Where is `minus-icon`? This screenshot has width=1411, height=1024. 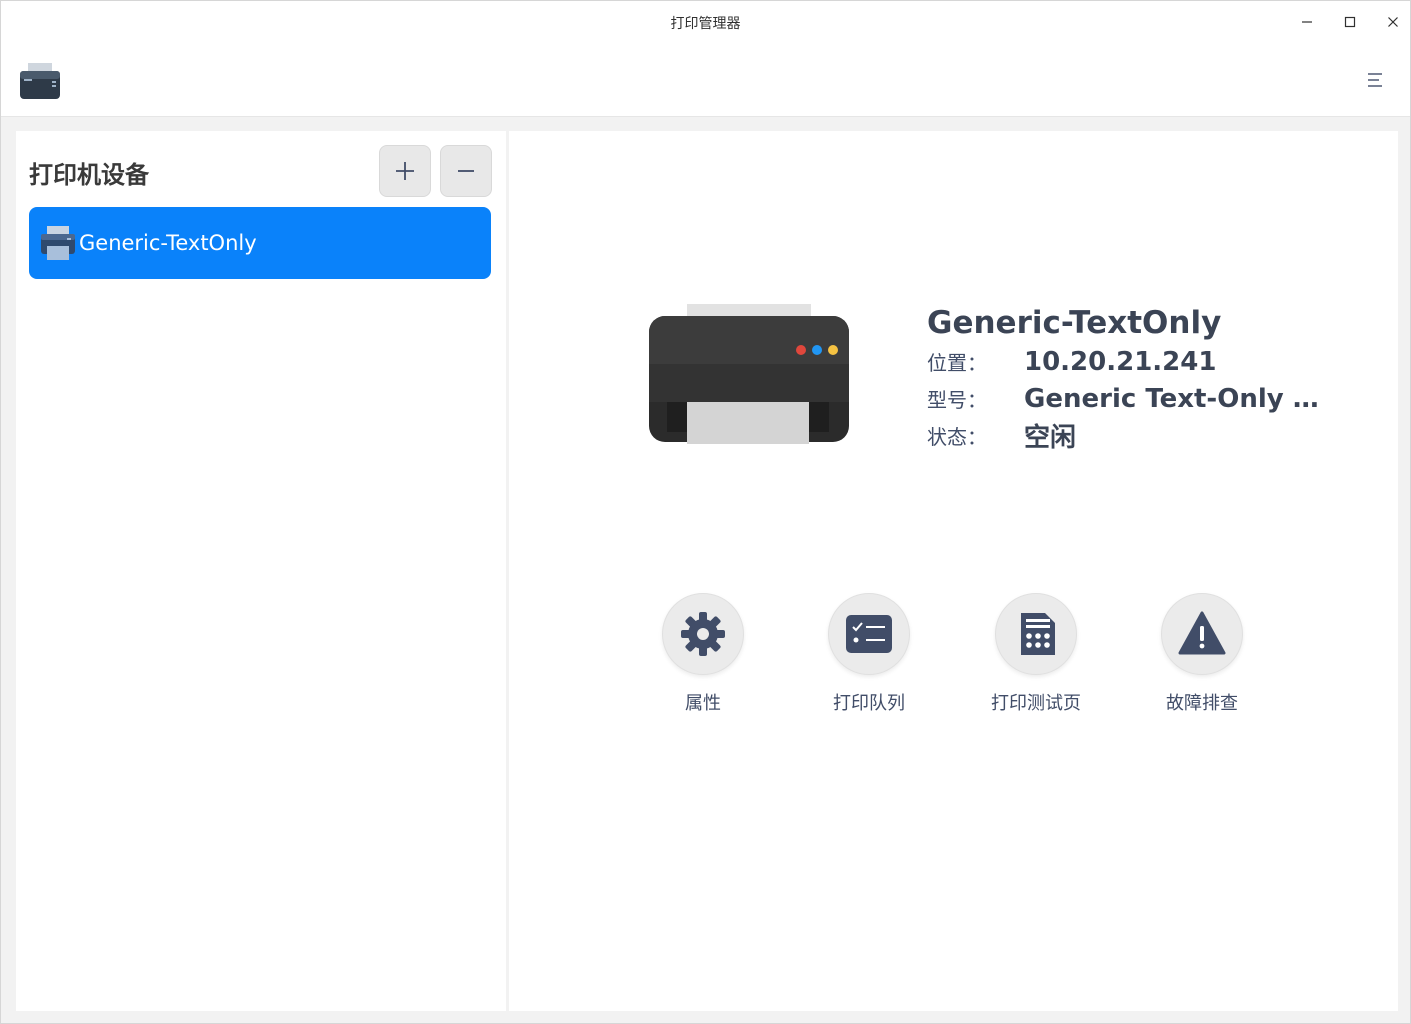
minus-icon is located at coordinates (466, 171).